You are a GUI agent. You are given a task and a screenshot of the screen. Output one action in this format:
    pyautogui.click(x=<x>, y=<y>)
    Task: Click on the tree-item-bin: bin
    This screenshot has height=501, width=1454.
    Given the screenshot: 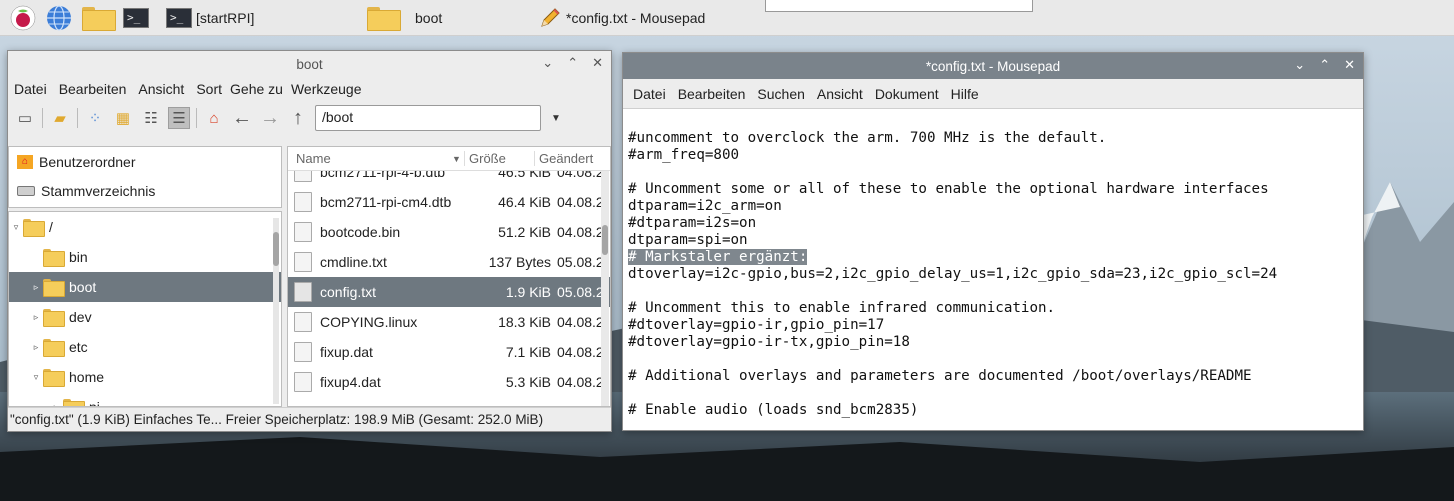 What is the action you would take?
    pyautogui.click(x=145, y=257)
    